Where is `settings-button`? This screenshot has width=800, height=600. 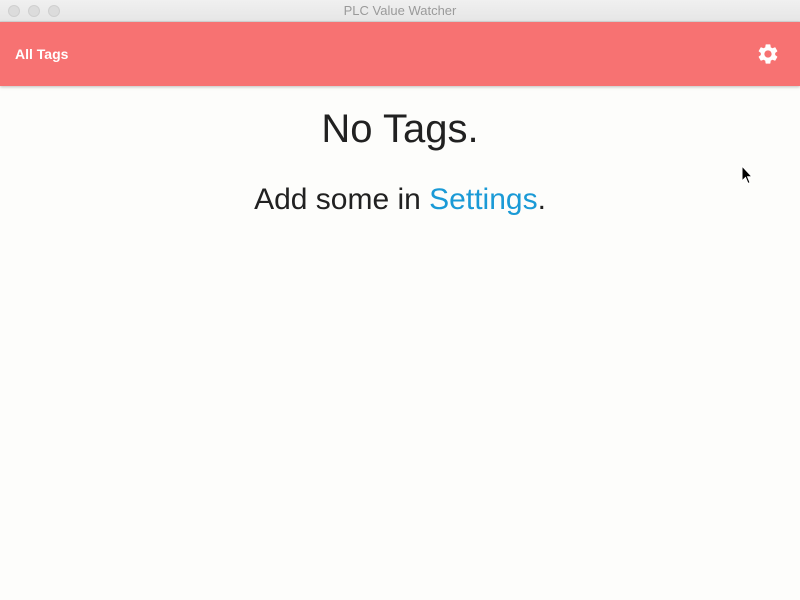
settings-button is located at coordinates (768, 54).